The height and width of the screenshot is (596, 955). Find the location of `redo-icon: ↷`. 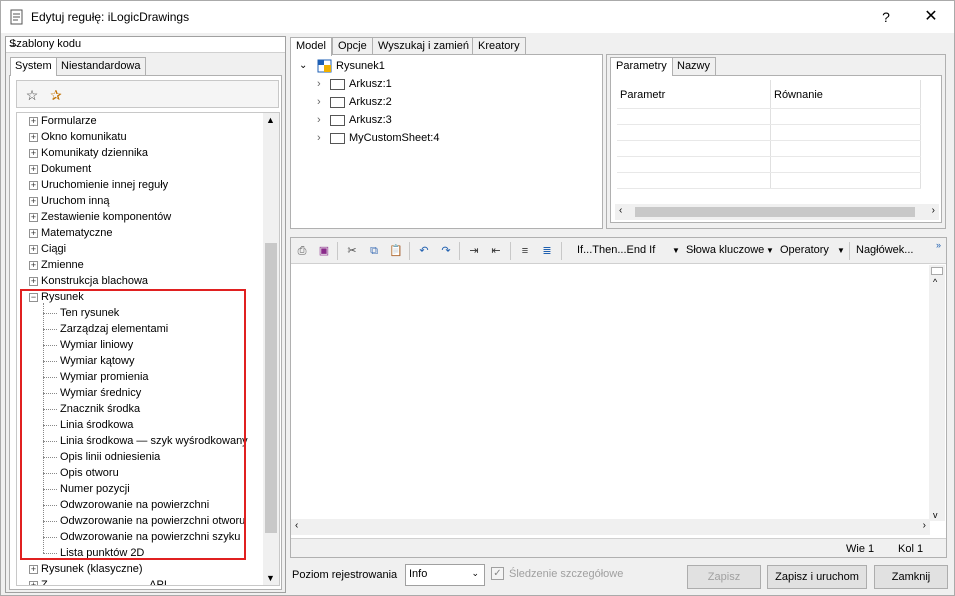

redo-icon: ↷ is located at coordinates (446, 251).